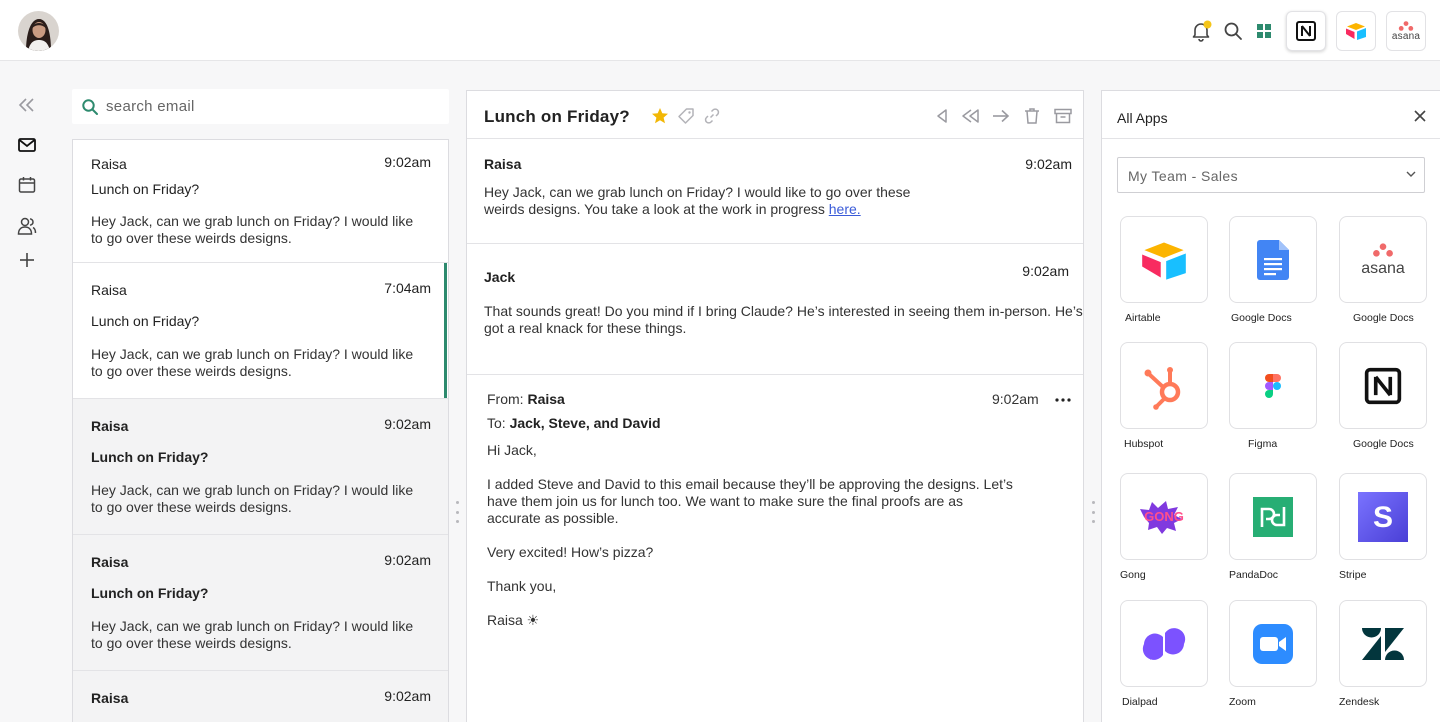 The width and height of the screenshot is (1440, 722). Describe the element at coordinates (27, 260) in the screenshot. I see `add-icon` at that location.